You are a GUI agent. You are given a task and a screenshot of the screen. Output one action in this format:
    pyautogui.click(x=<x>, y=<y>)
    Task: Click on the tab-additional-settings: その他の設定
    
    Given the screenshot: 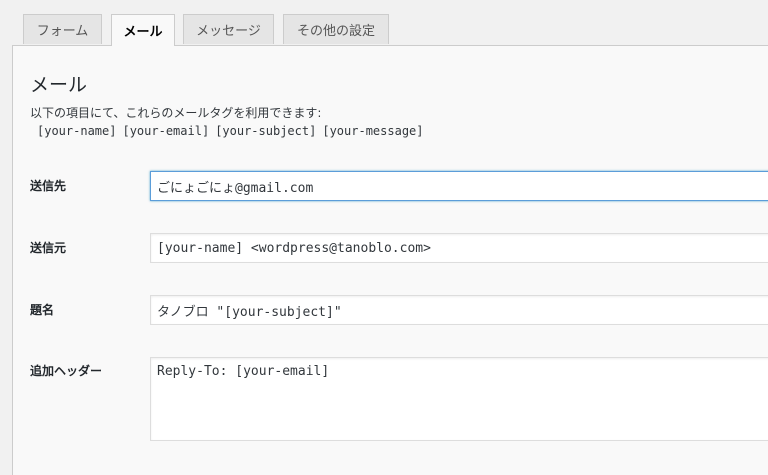 What is the action you would take?
    pyautogui.click(x=336, y=29)
    